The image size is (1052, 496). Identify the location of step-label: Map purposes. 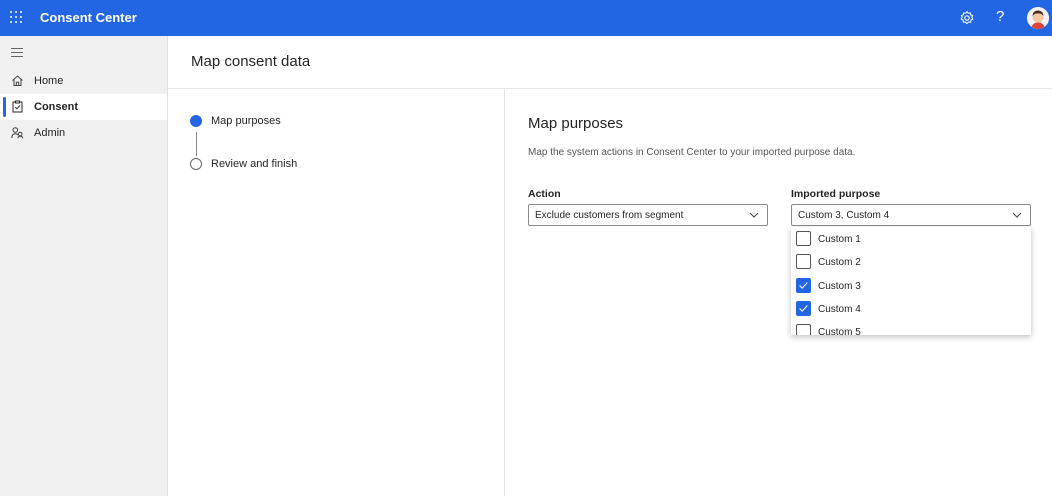
(246, 121).